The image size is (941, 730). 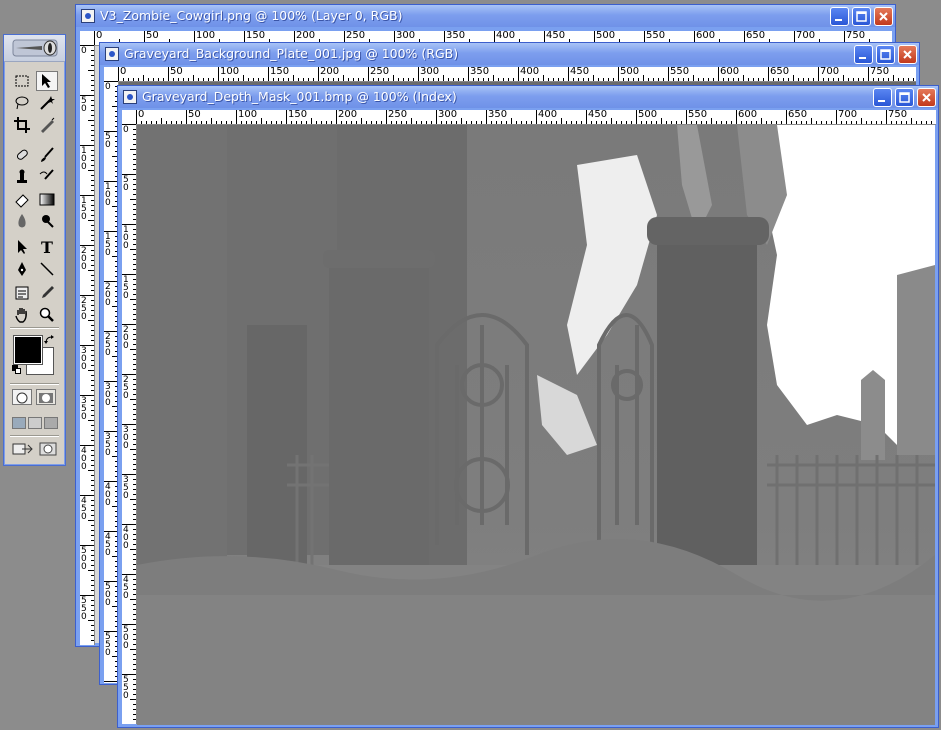 I want to click on notes-tool-button, so click(x=22, y=293).